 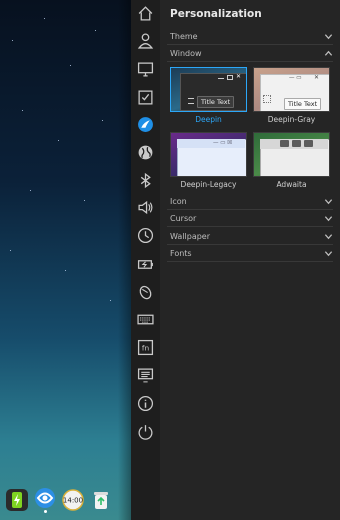 What do you see at coordinates (291, 119) in the screenshot?
I see `theme-name: Deepin-Gray` at bounding box center [291, 119].